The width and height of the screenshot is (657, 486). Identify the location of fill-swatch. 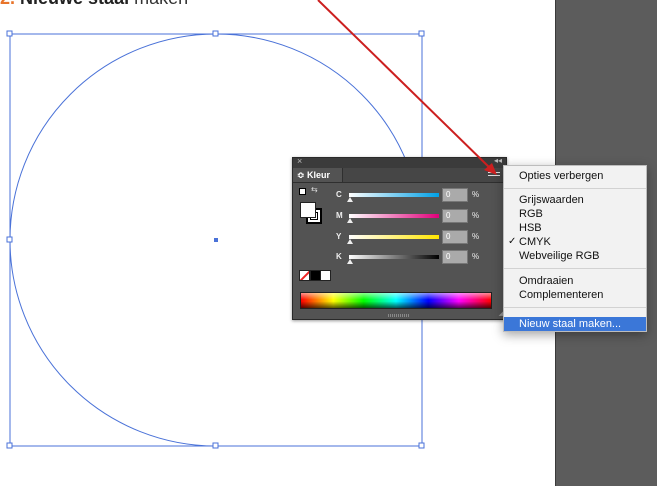
(308, 210).